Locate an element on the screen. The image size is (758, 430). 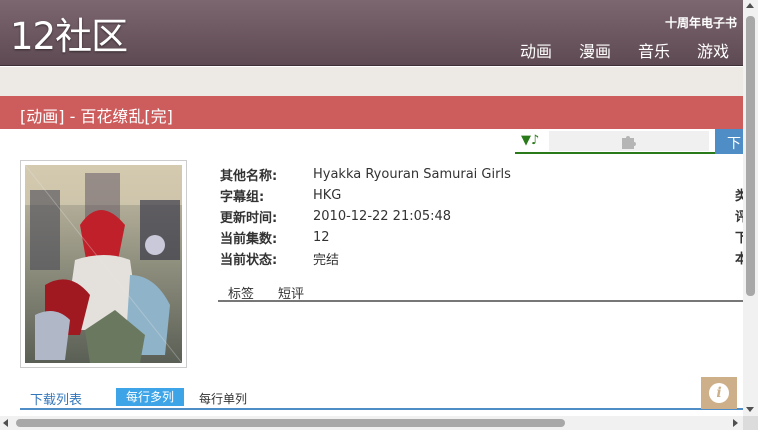
scroll-right-icon is located at coordinates (735, 423).